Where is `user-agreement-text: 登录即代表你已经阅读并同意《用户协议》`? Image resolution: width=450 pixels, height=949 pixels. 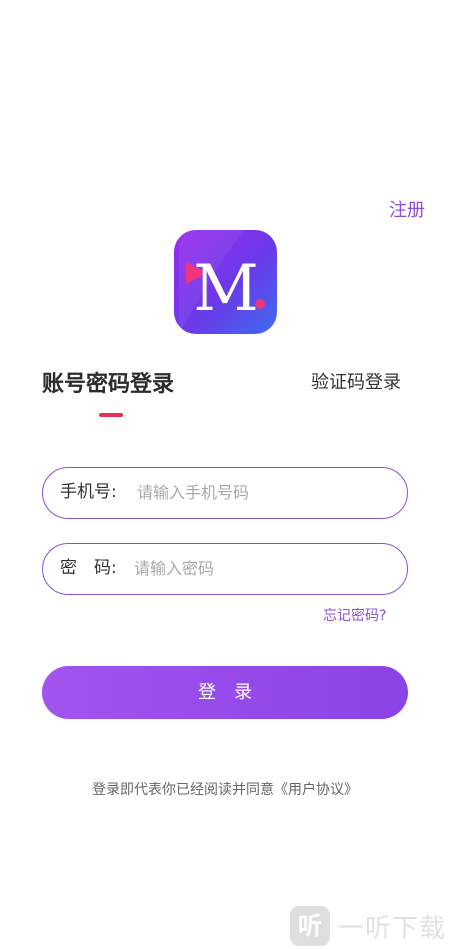
user-agreement-text: 登录即代表你已经阅读并同意《用户协议》 is located at coordinates (225, 790).